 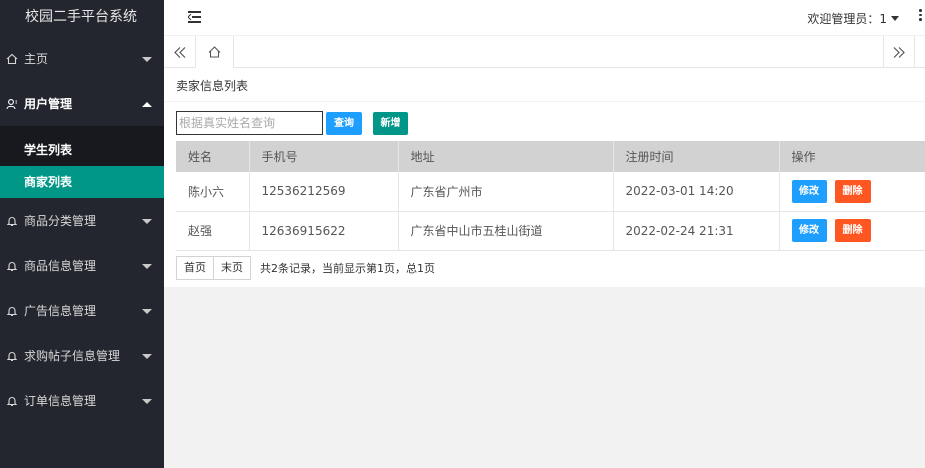 I want to click on sidebar-item-label: 用户管理, so click(x=48, y=104).